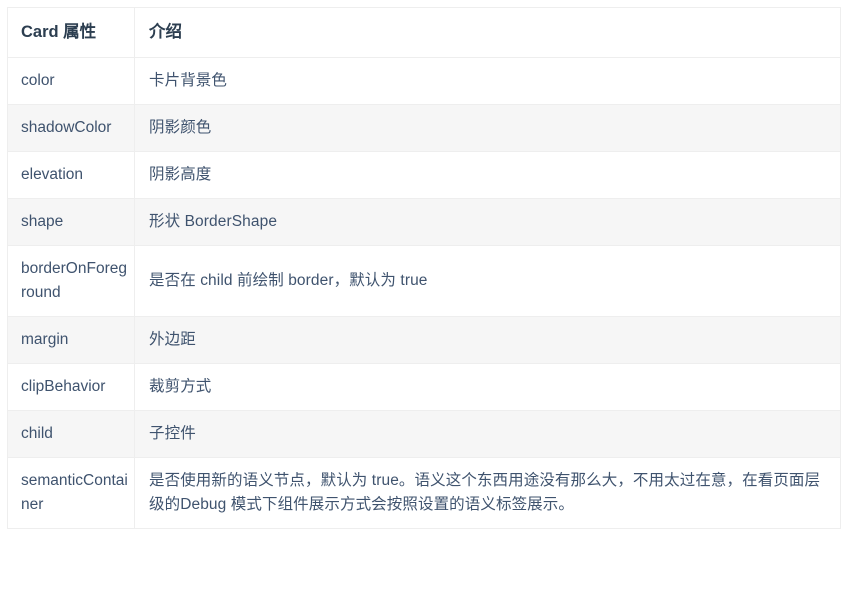 This screenshot has height=604, width=849. What do you see at coordinates (487, 221) in the screenshot?
I see `property-description-cell: 形状 BorderShape` at bounding box center [487, 221].